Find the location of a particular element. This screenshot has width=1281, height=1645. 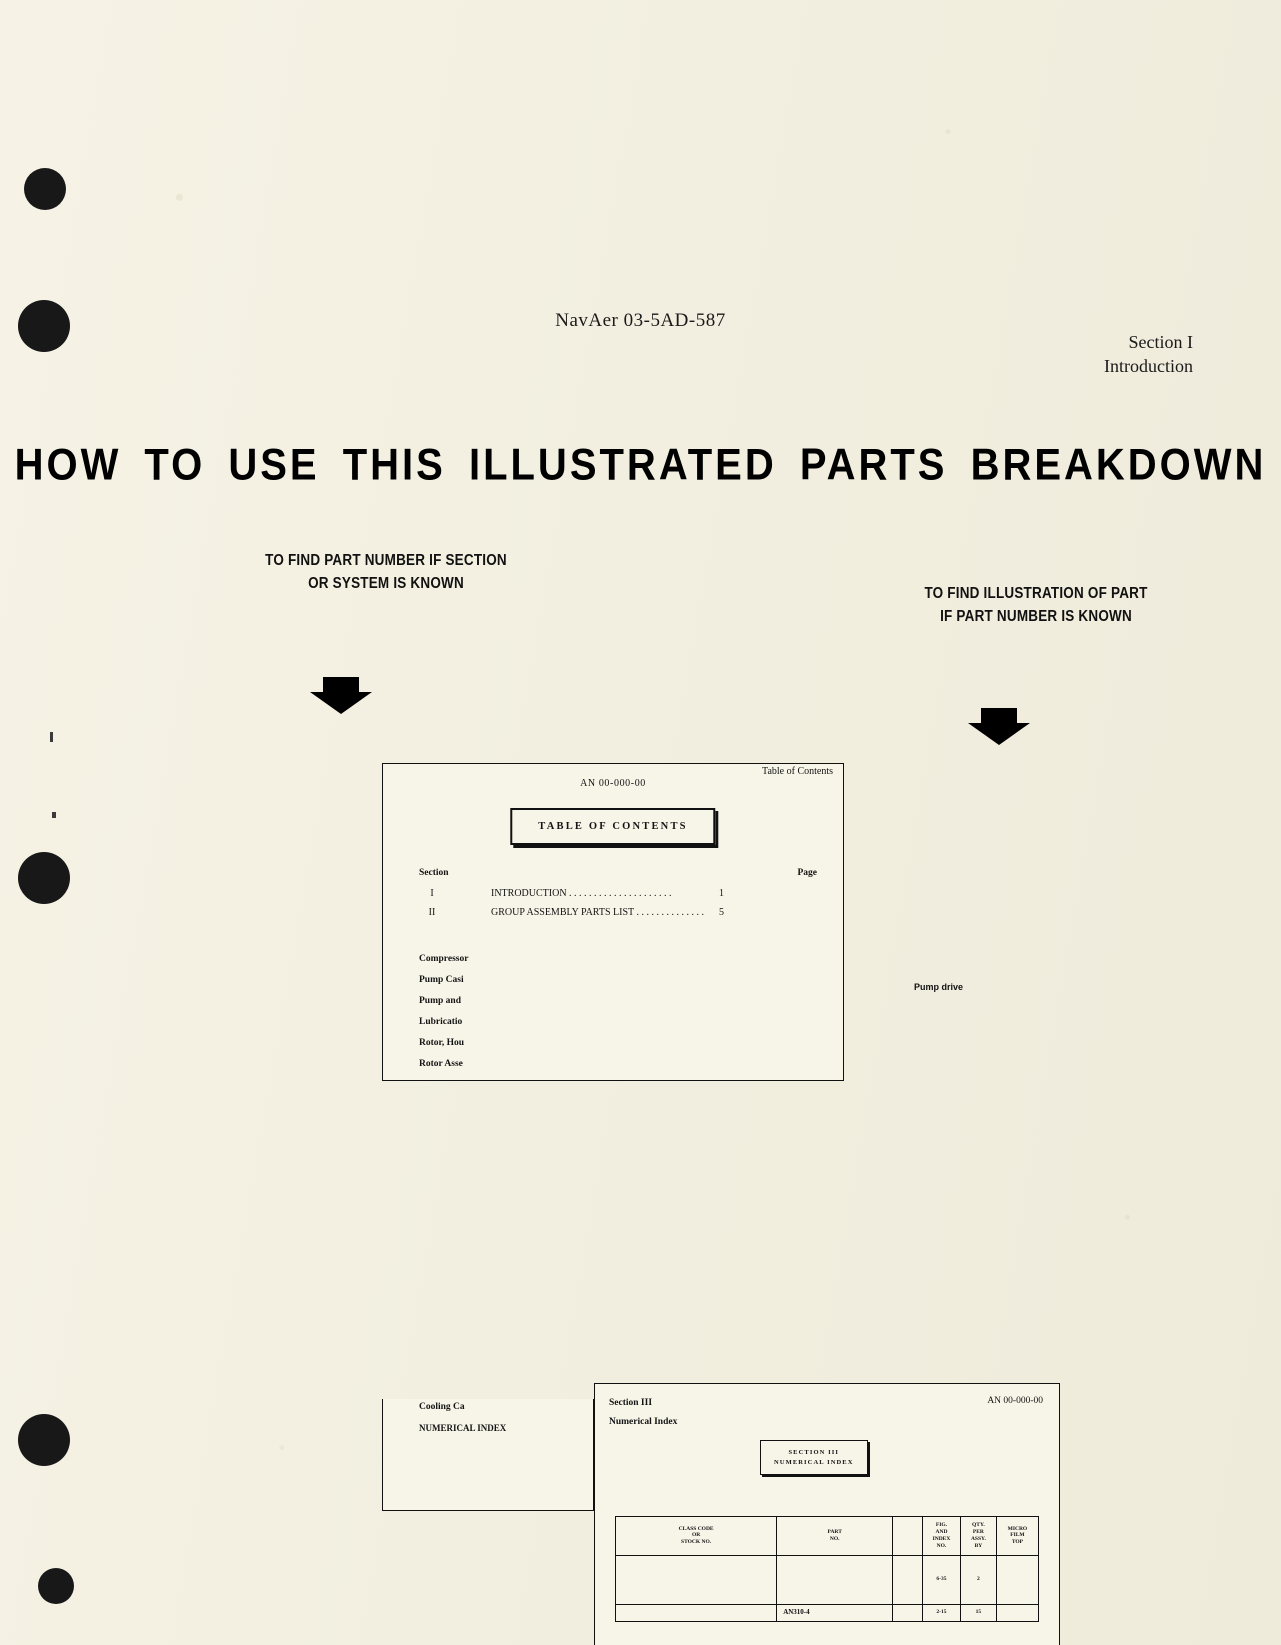

toc-sub-item: Pump and is located at coordinates (440, 1000).